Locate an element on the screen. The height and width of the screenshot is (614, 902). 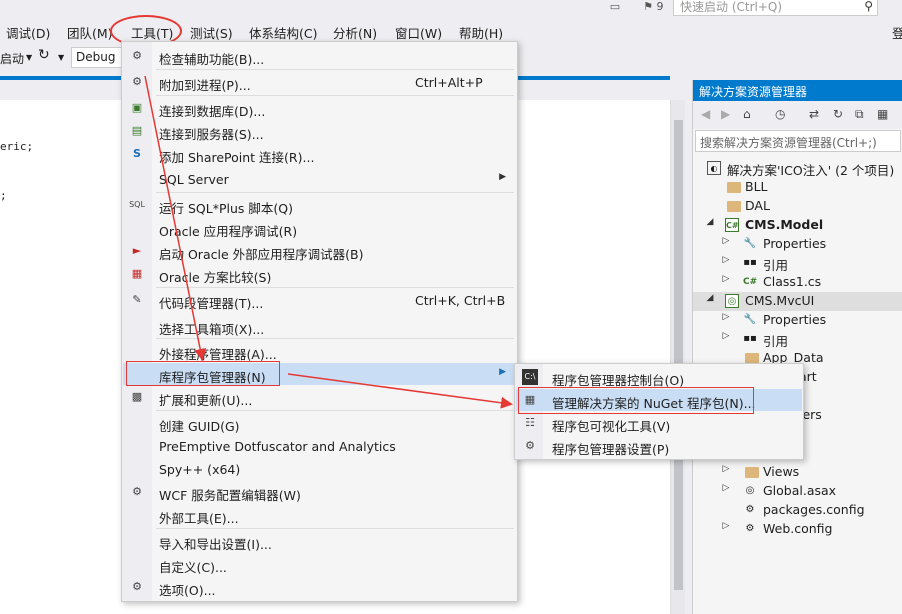
quick-launch-placeholder: 快速启动 (Ctrl+Q) is located at coordinates (731, 7).